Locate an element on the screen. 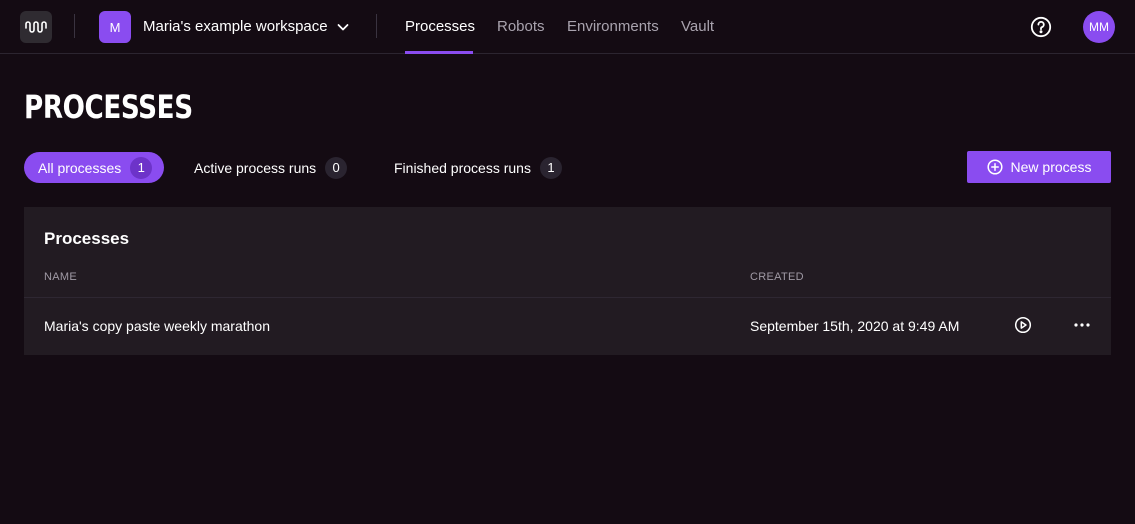 This screenshot has width=1135, height=524. row-divider is located at coordinates (567, 297).